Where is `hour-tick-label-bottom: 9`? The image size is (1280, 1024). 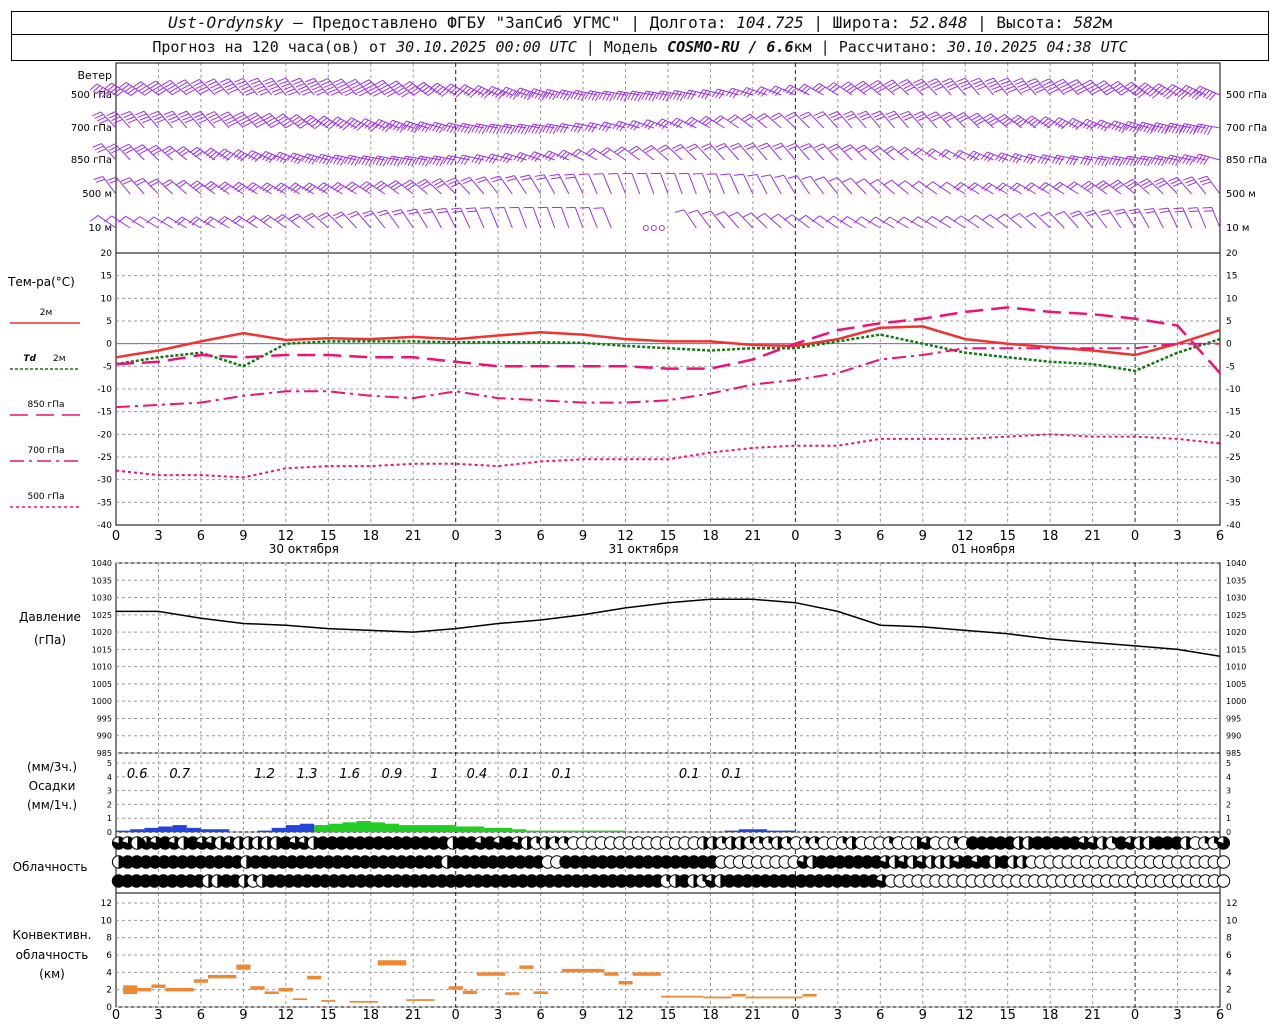
hour-tick-label-bottom: 9 is located at coordinates (923, 1015).